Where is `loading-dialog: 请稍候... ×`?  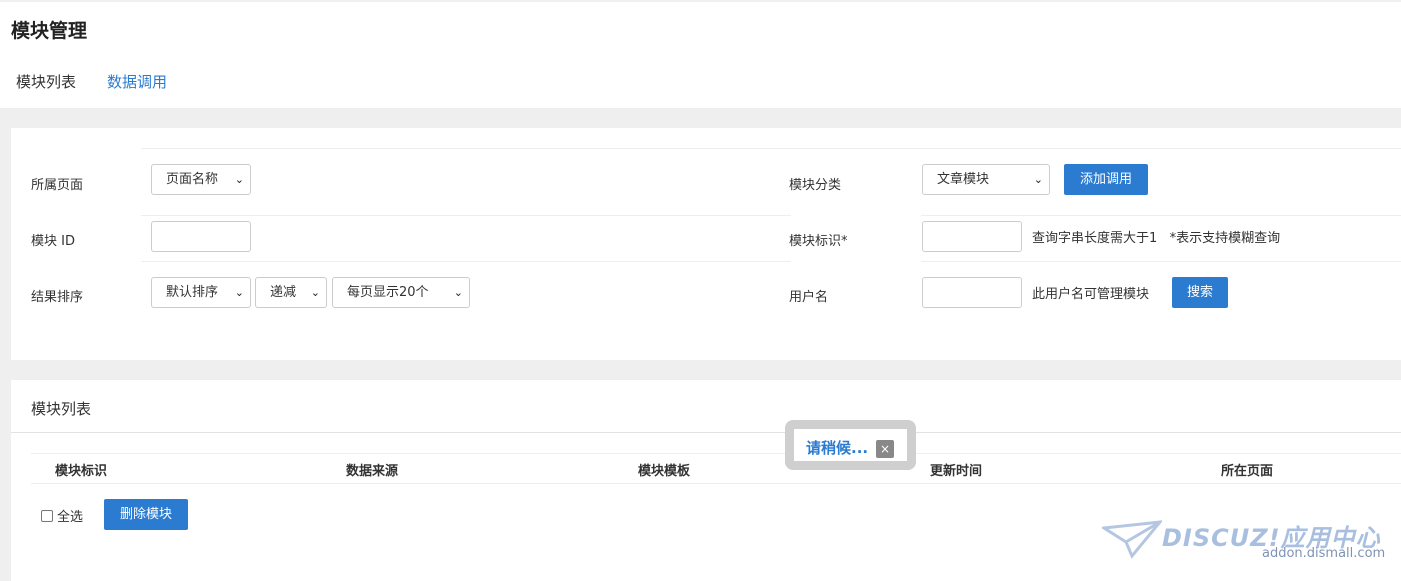
loading-dialog: 请稍候... × is located at coordinates (850, 445).